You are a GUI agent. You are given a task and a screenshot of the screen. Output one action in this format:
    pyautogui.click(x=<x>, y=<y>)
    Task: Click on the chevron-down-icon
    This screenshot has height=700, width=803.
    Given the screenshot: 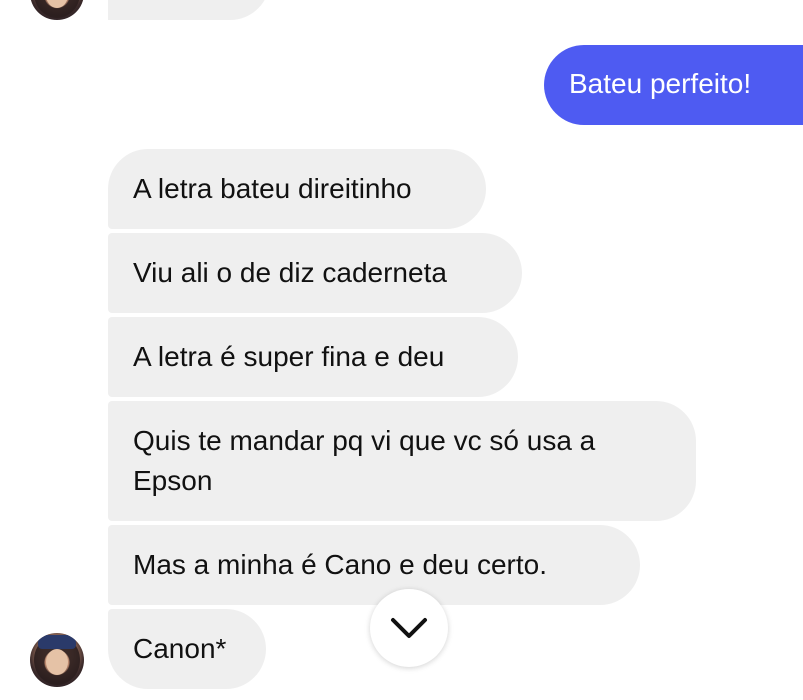 What is the action you would take?
    pyautogui.click(x=409, y=628)
    